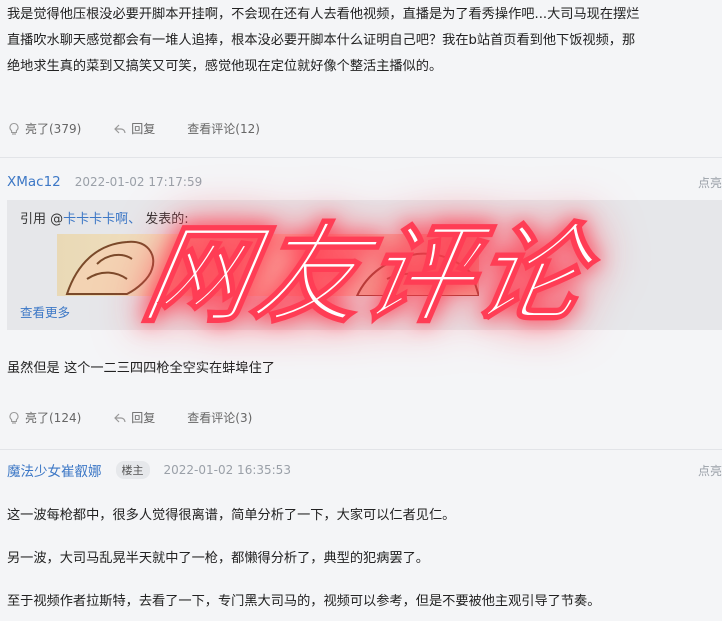  I want to click on like-count-label: 亮了(379), so click(53, 129).